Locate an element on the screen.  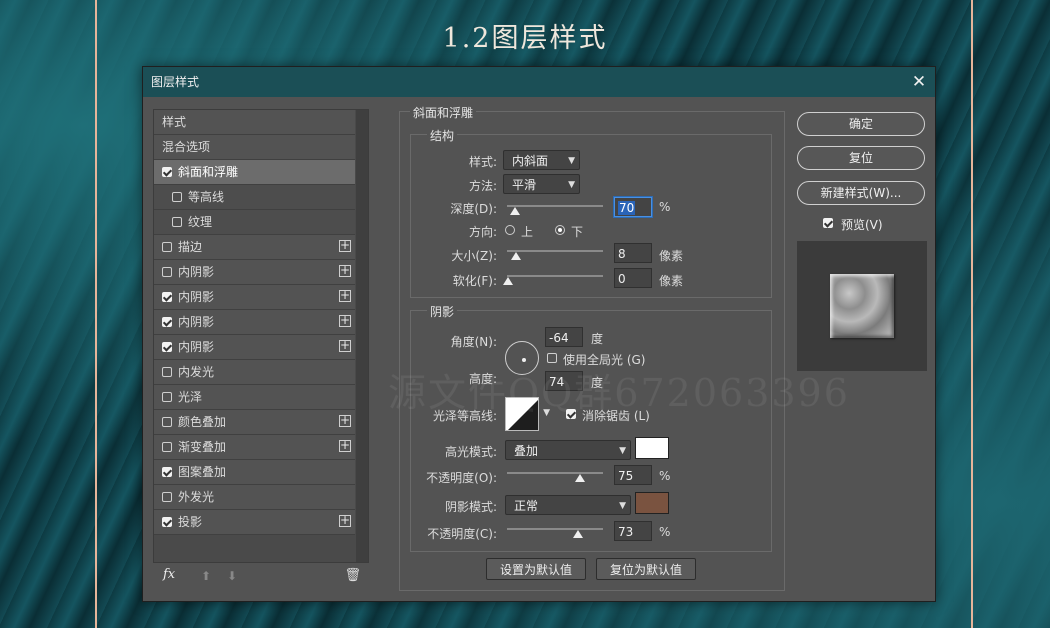
direction-down-radio is located at coordinates (560, 230).